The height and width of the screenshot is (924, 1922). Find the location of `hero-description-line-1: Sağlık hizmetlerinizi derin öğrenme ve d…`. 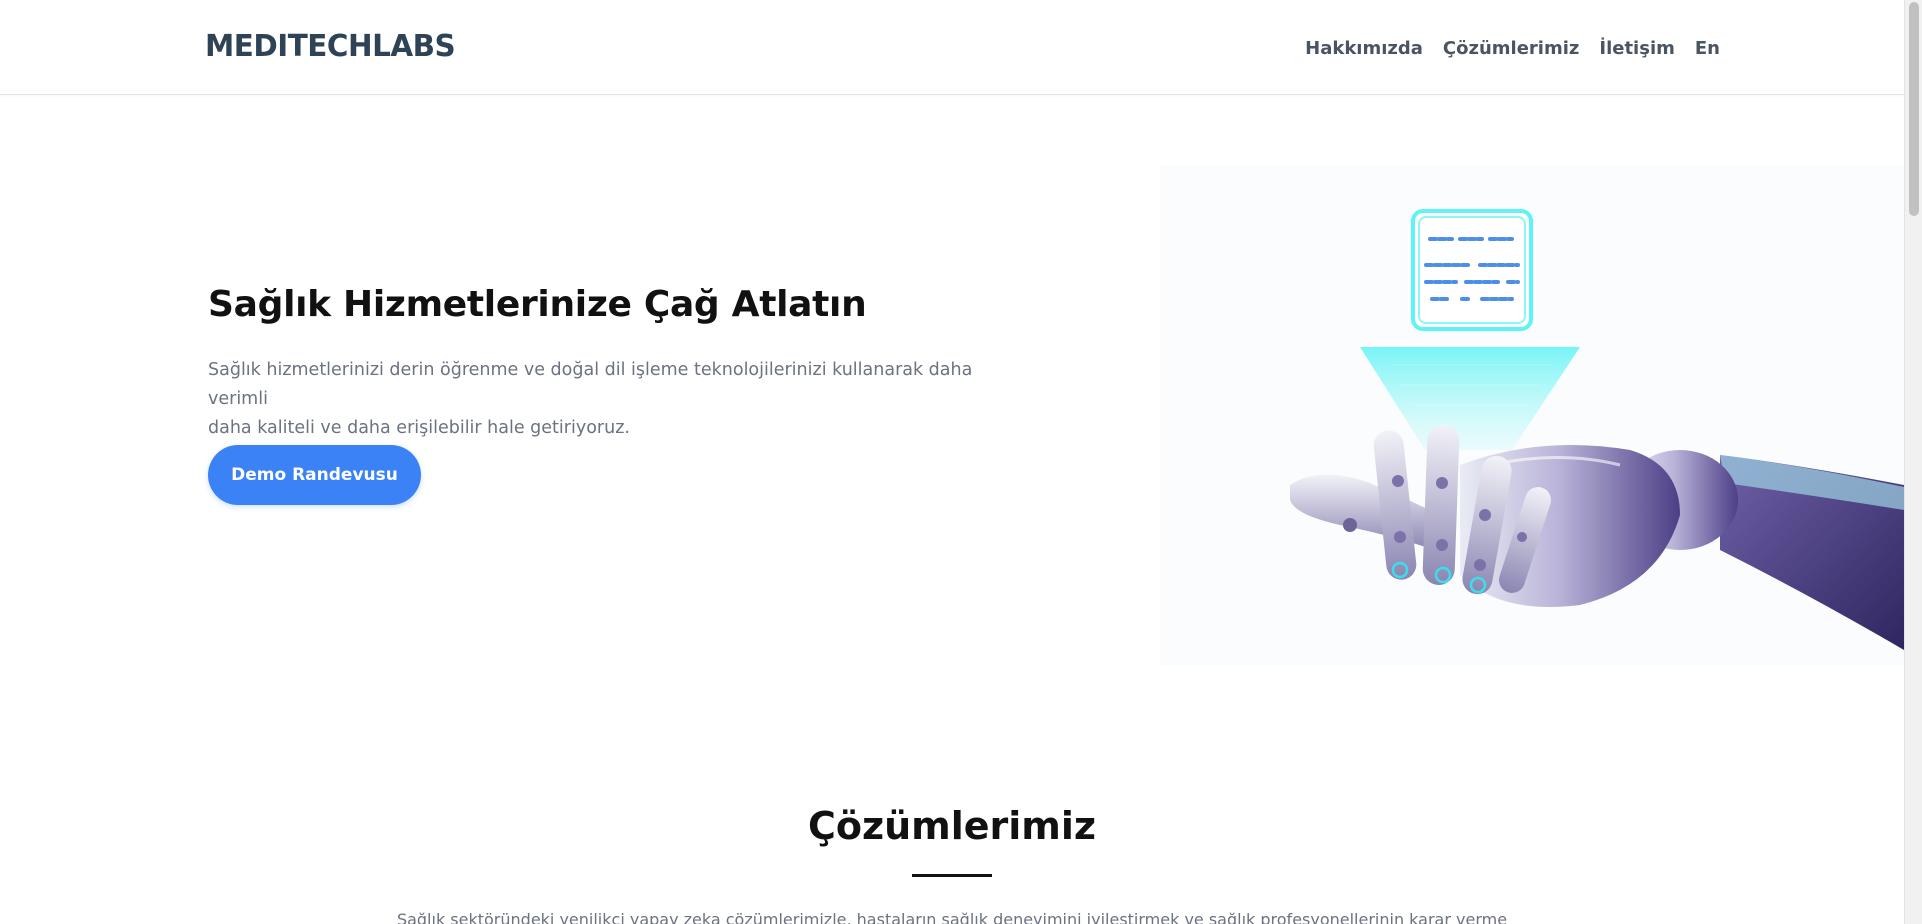

hero-description-line-1: Sağlık hizmetlerinizi derin öğrenme ve d… is located at coordinates (590, 384).